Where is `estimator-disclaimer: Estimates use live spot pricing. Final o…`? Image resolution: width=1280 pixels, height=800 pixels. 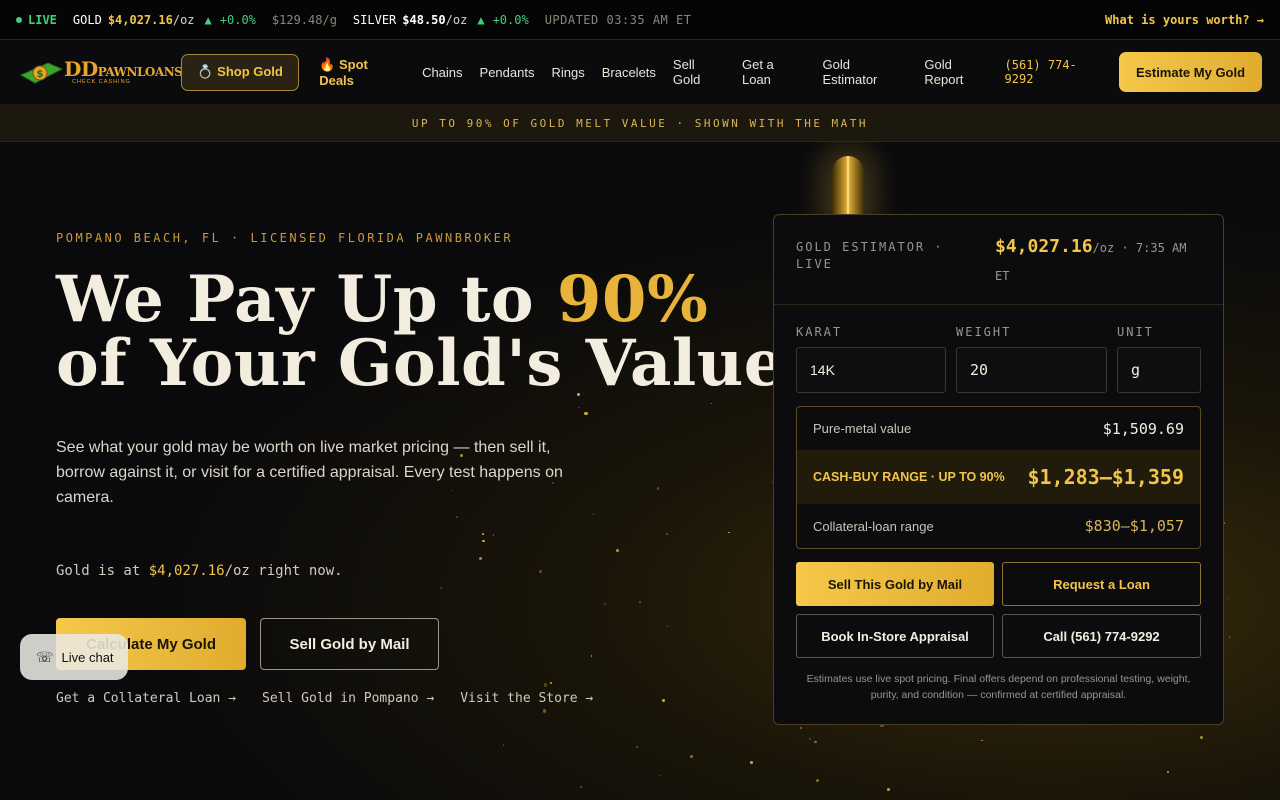
estimator-disclaimer: Estimates use live spot pricing. Final o… is located at coordinates (998, 687).